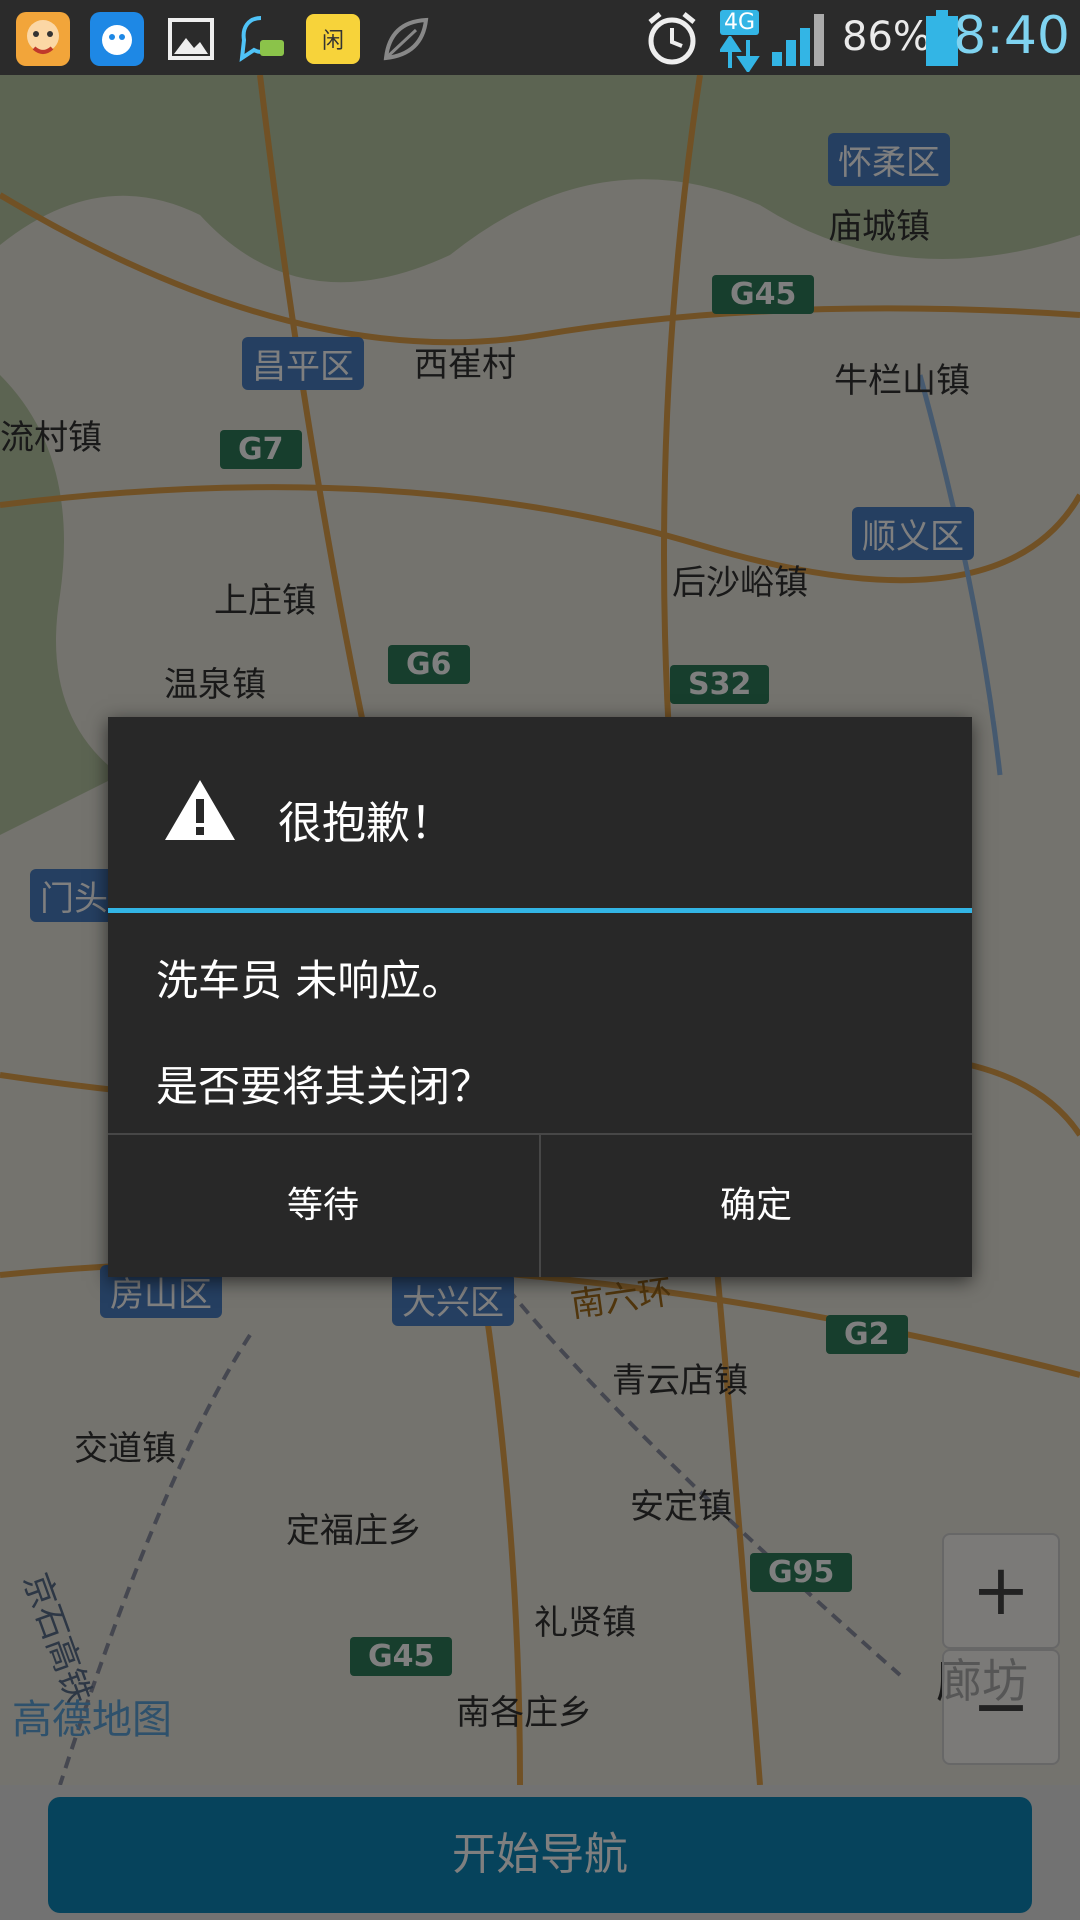 This screenshot has height=1920, width=1080. Describe the element at coordinates (117, 39) in the screenshot. I see `assistant-app-icon` at that location.